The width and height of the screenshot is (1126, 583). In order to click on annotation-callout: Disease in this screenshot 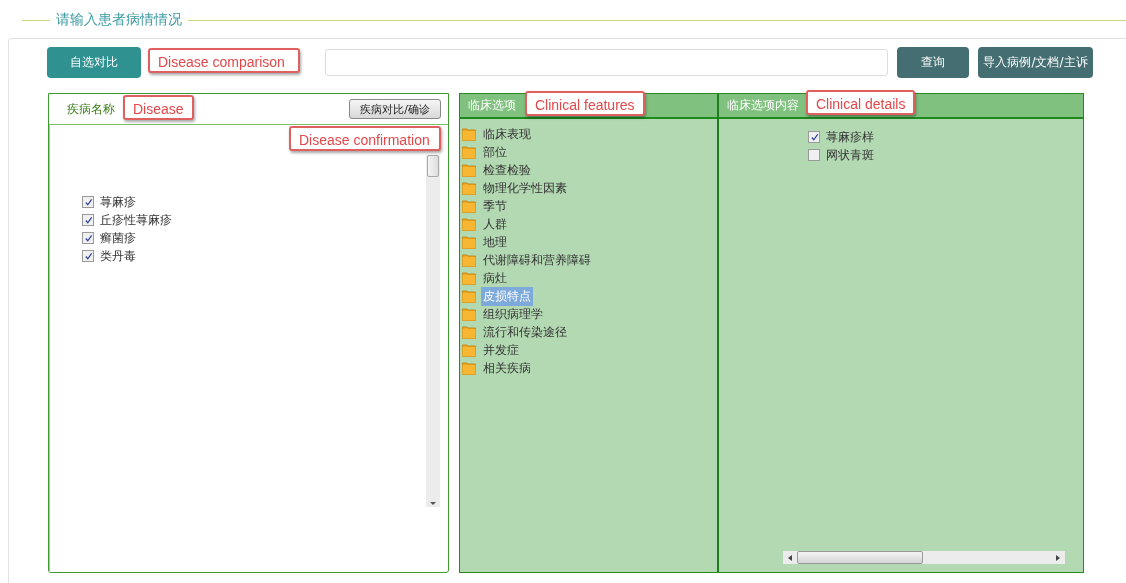, I will do `click(158, 107)`.